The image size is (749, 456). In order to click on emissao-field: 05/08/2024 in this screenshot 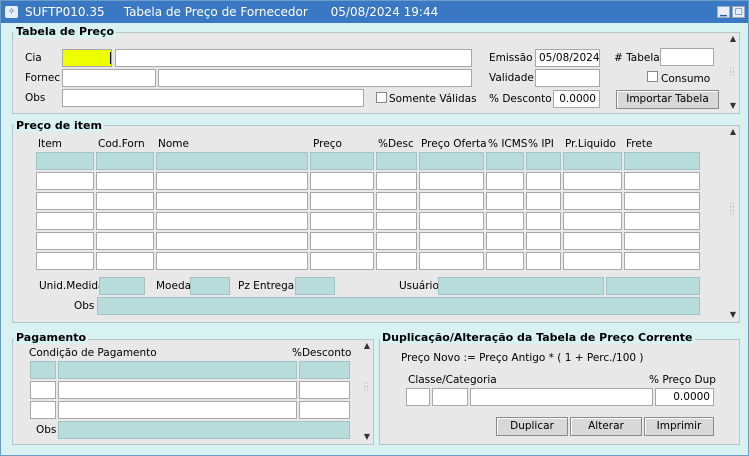, I will do `click(567, 58)`.